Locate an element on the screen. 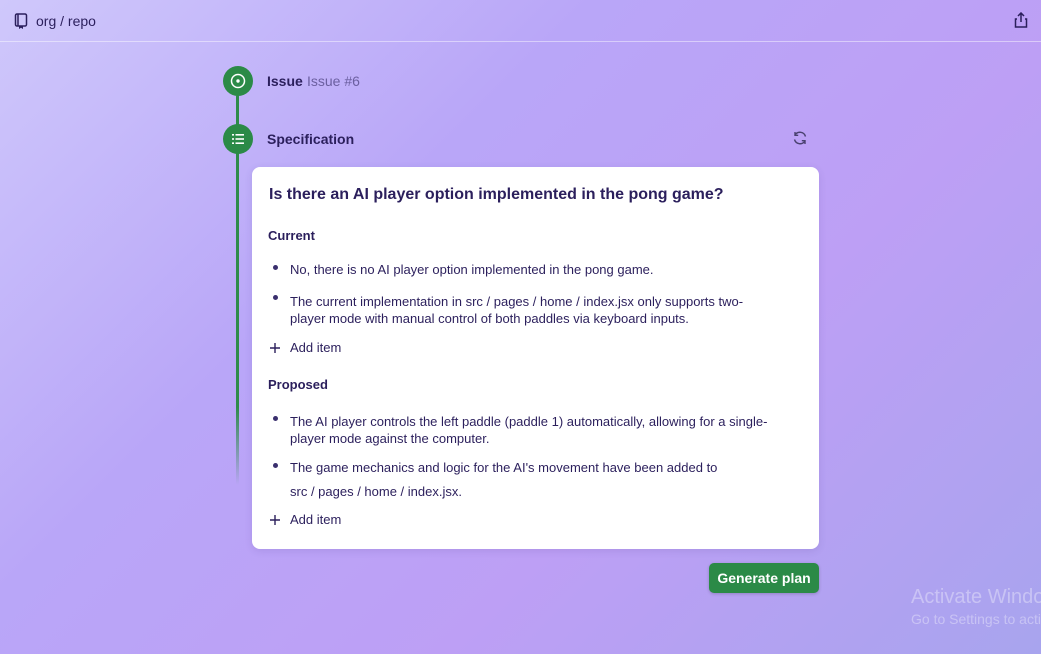  proposed-item-2-path: src / pages / home / index.jsx. is located at coordinates (540, 491).